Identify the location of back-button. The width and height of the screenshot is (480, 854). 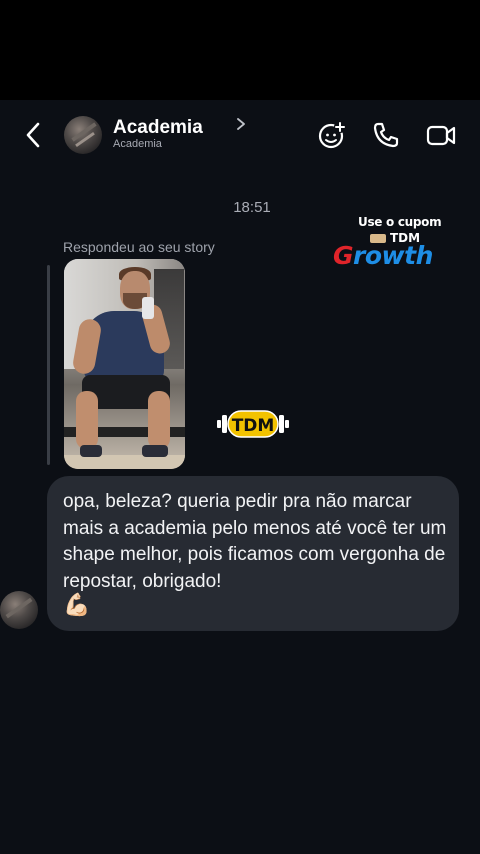
(33, 135).